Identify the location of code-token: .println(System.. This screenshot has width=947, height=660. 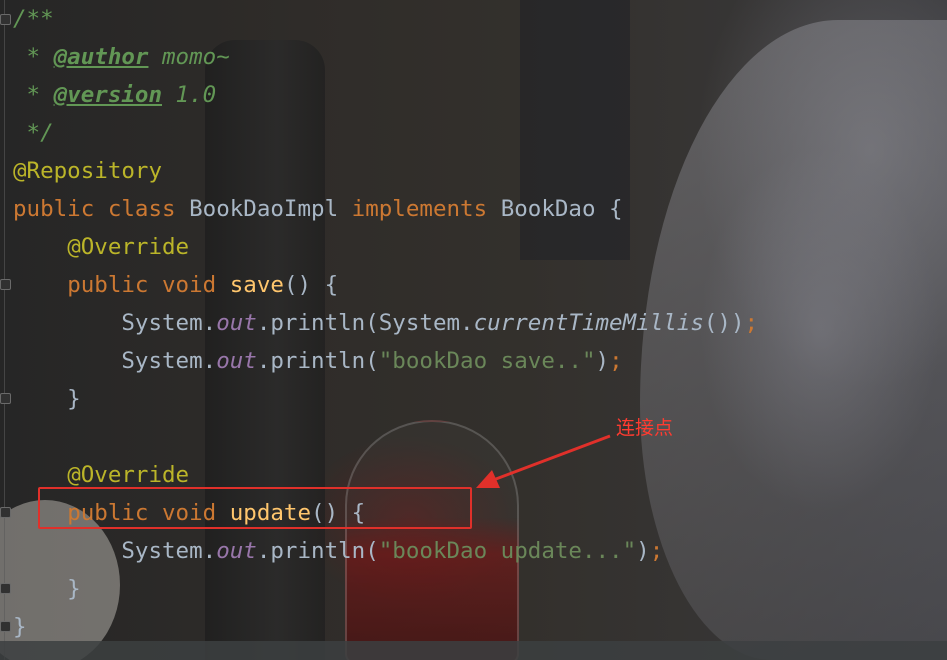
(365, 323).